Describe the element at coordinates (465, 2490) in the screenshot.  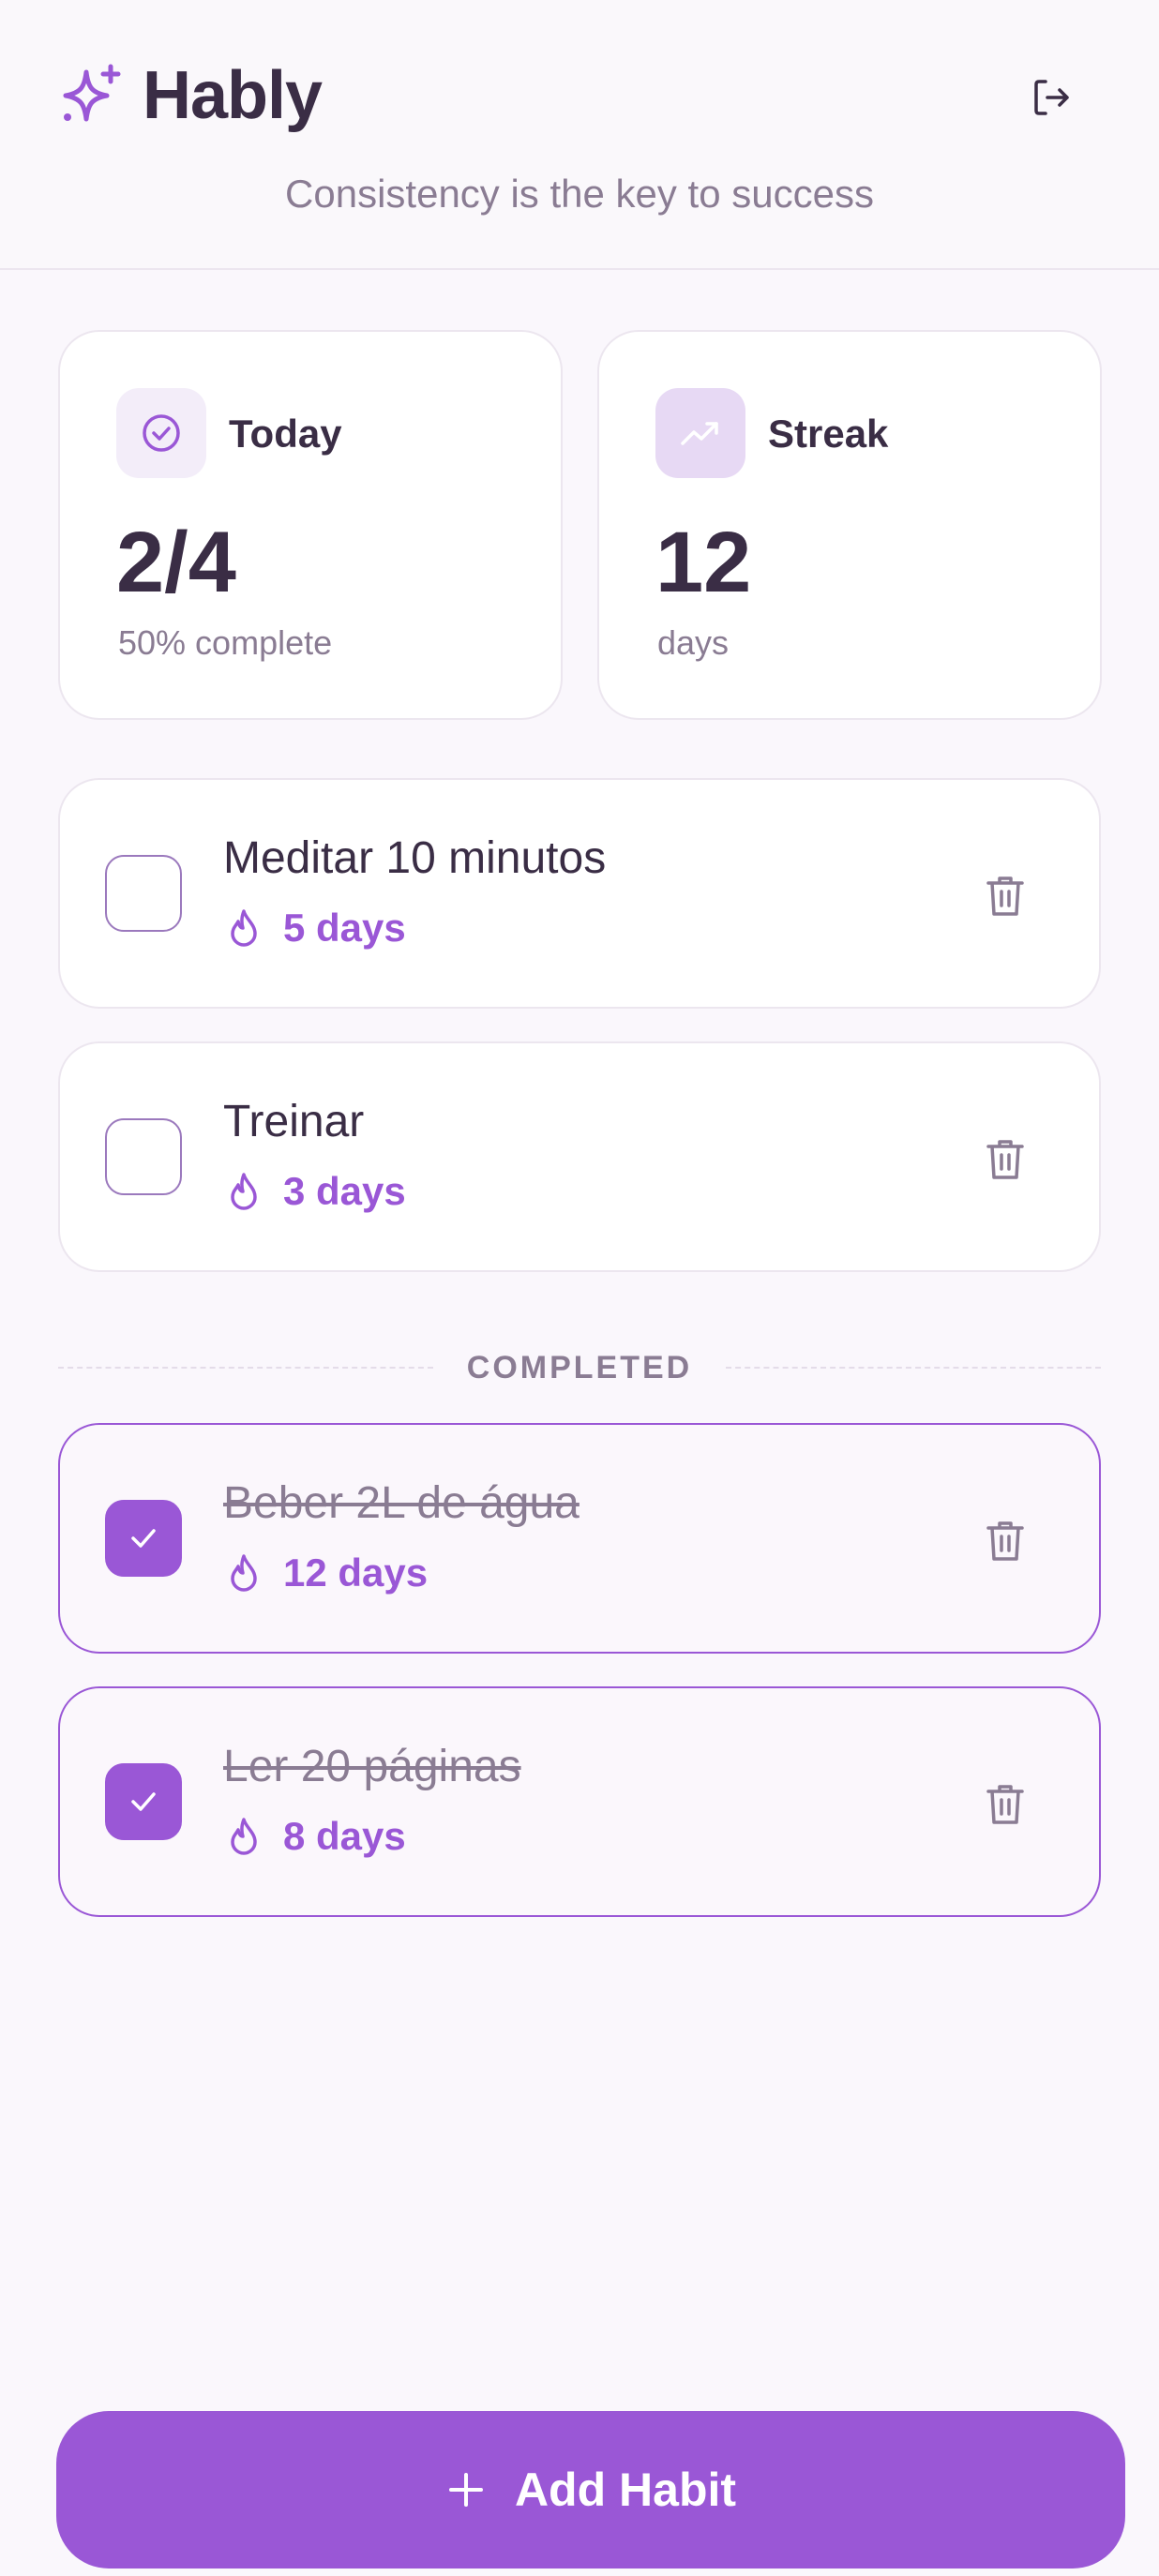
I see `plus-icon` at that location.